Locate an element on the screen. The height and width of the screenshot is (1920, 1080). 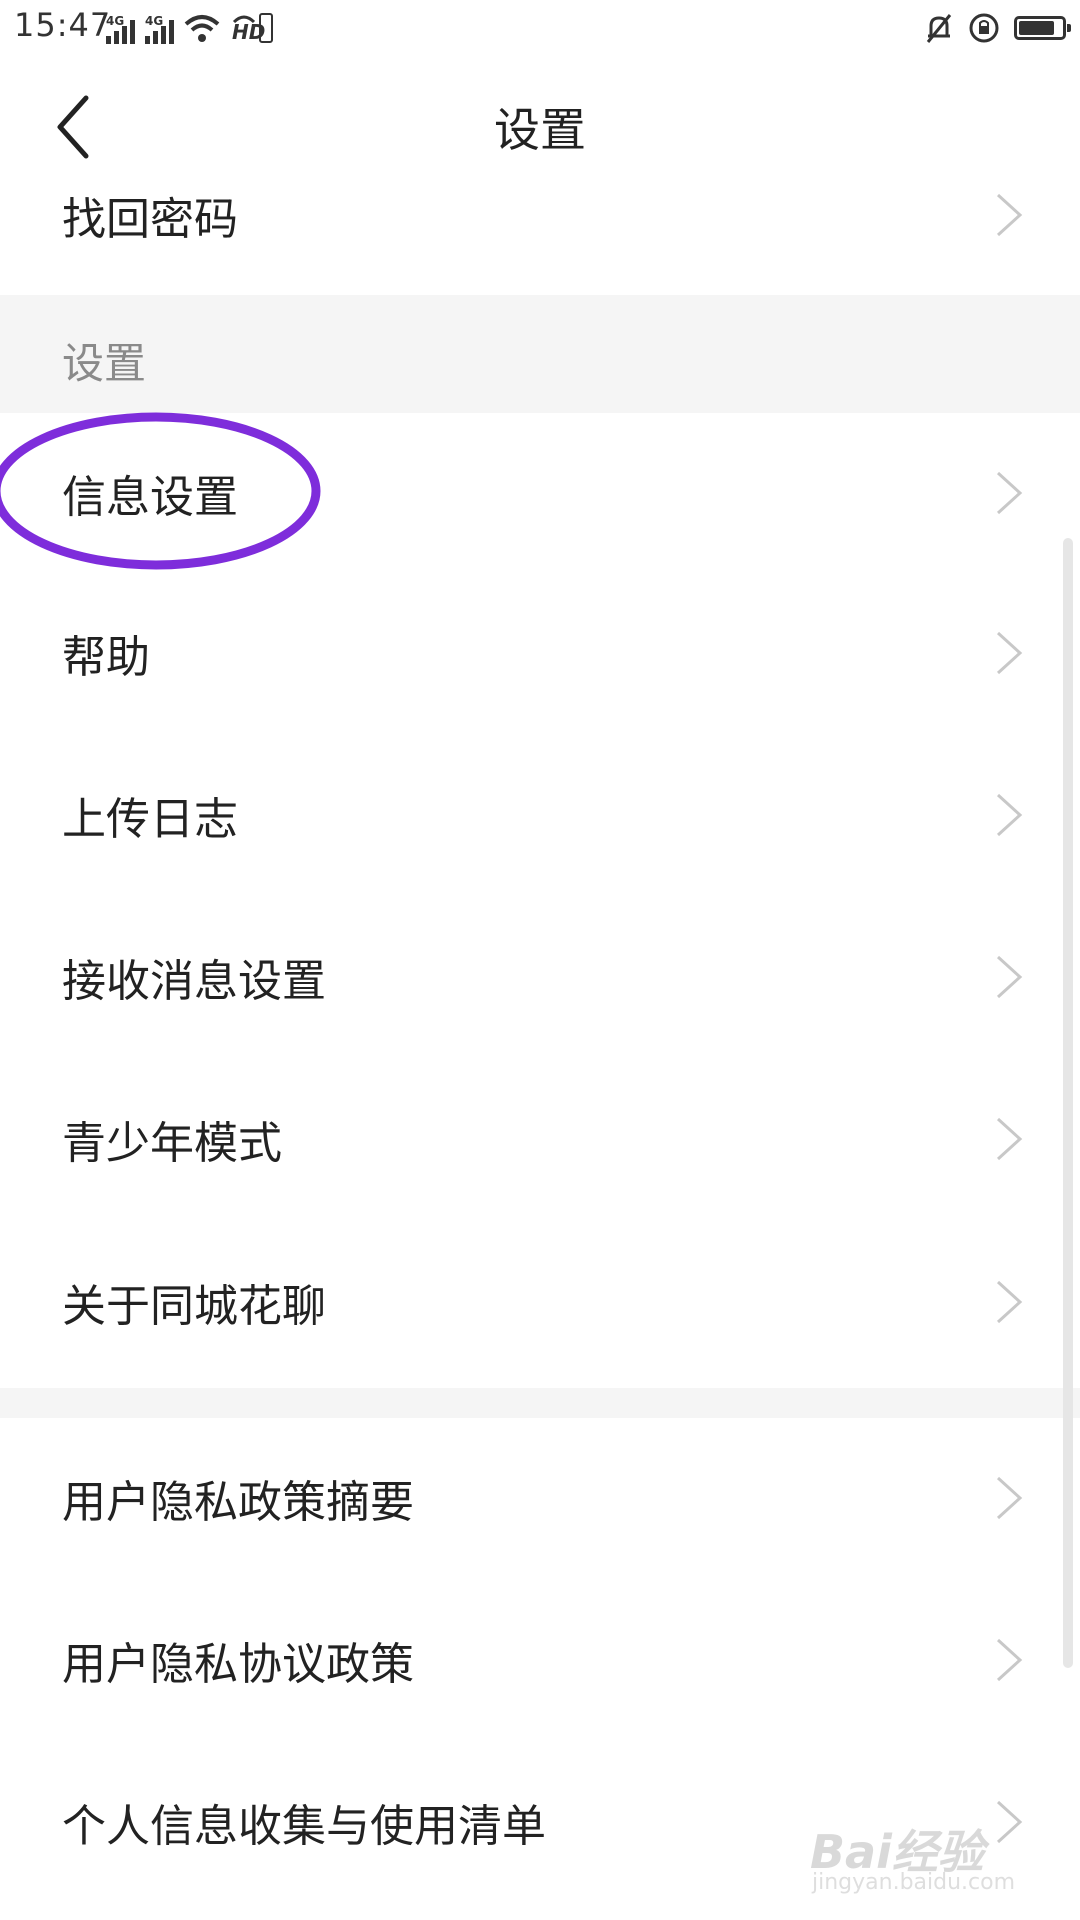
section-divider is located at coordinates (540, 1403).